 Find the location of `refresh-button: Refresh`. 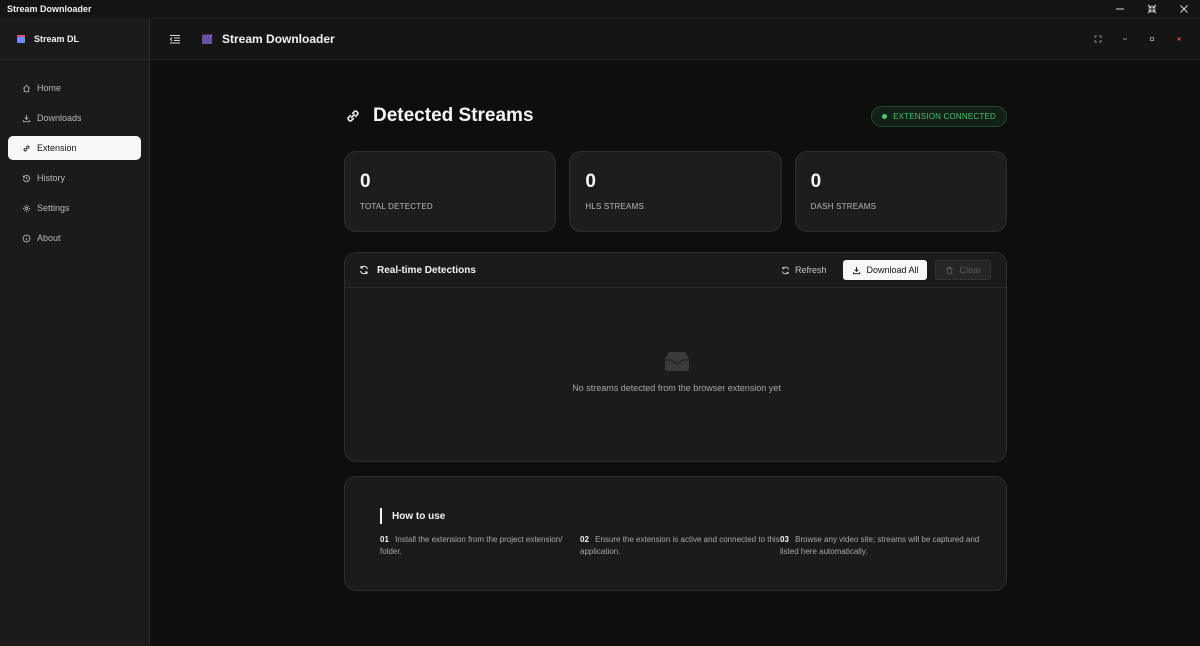

refresh-button: Refresh is located at coordinates (804, 270).